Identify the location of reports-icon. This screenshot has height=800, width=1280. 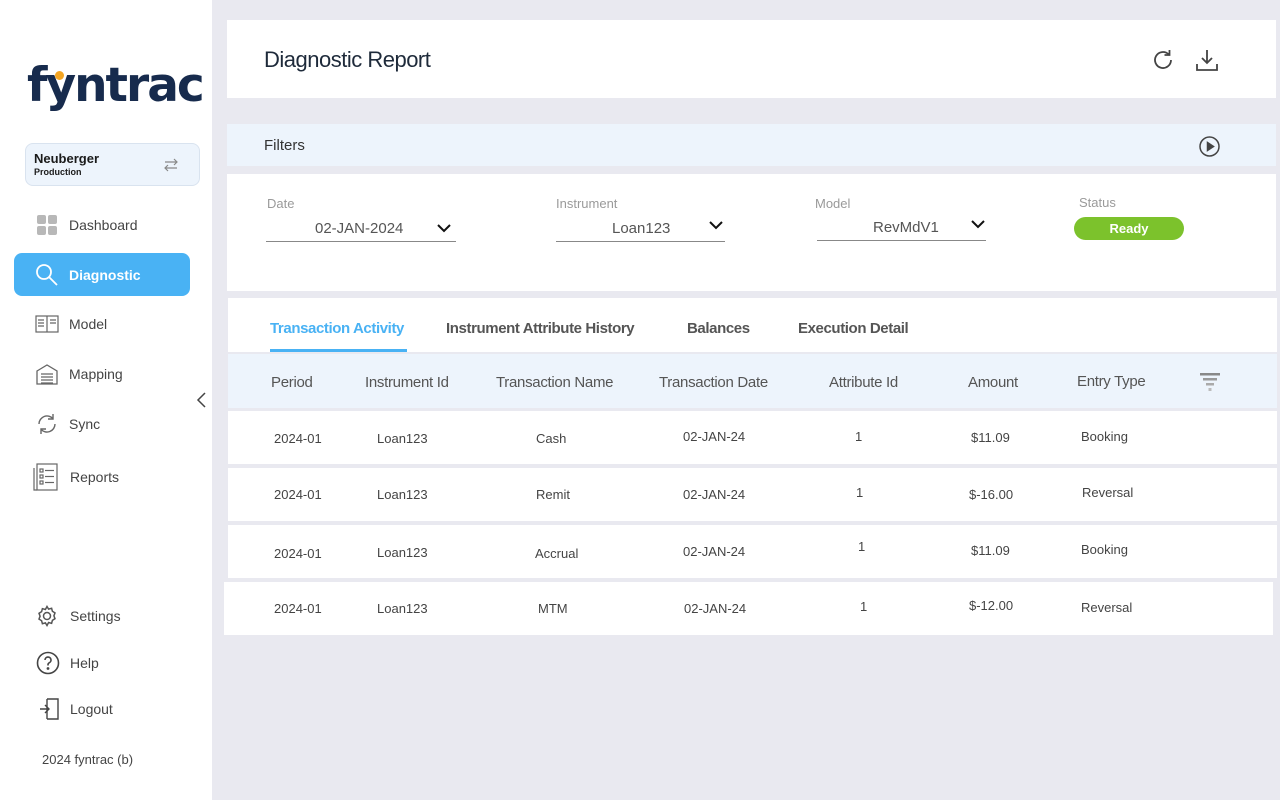
(45, 477).